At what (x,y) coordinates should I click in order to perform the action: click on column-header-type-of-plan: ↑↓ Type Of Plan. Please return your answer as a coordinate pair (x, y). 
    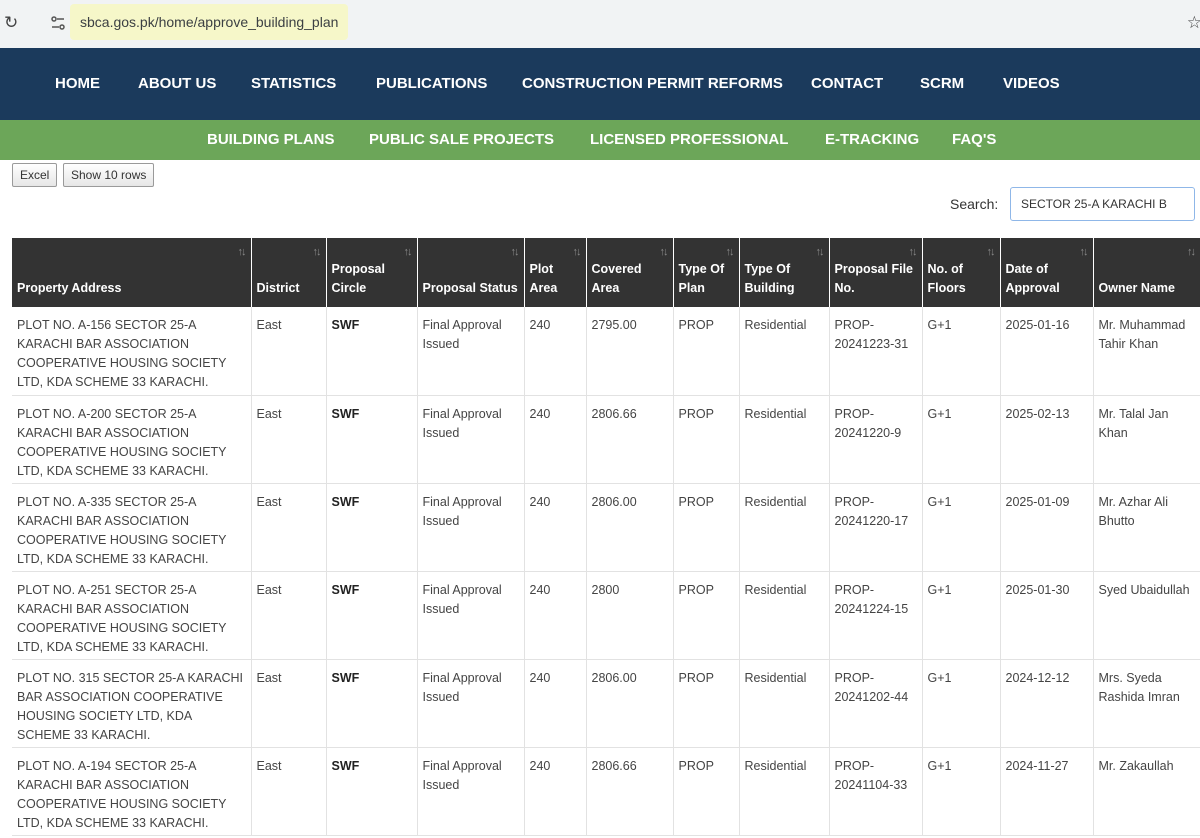
    Looking at the image, I should click on (706, 272).